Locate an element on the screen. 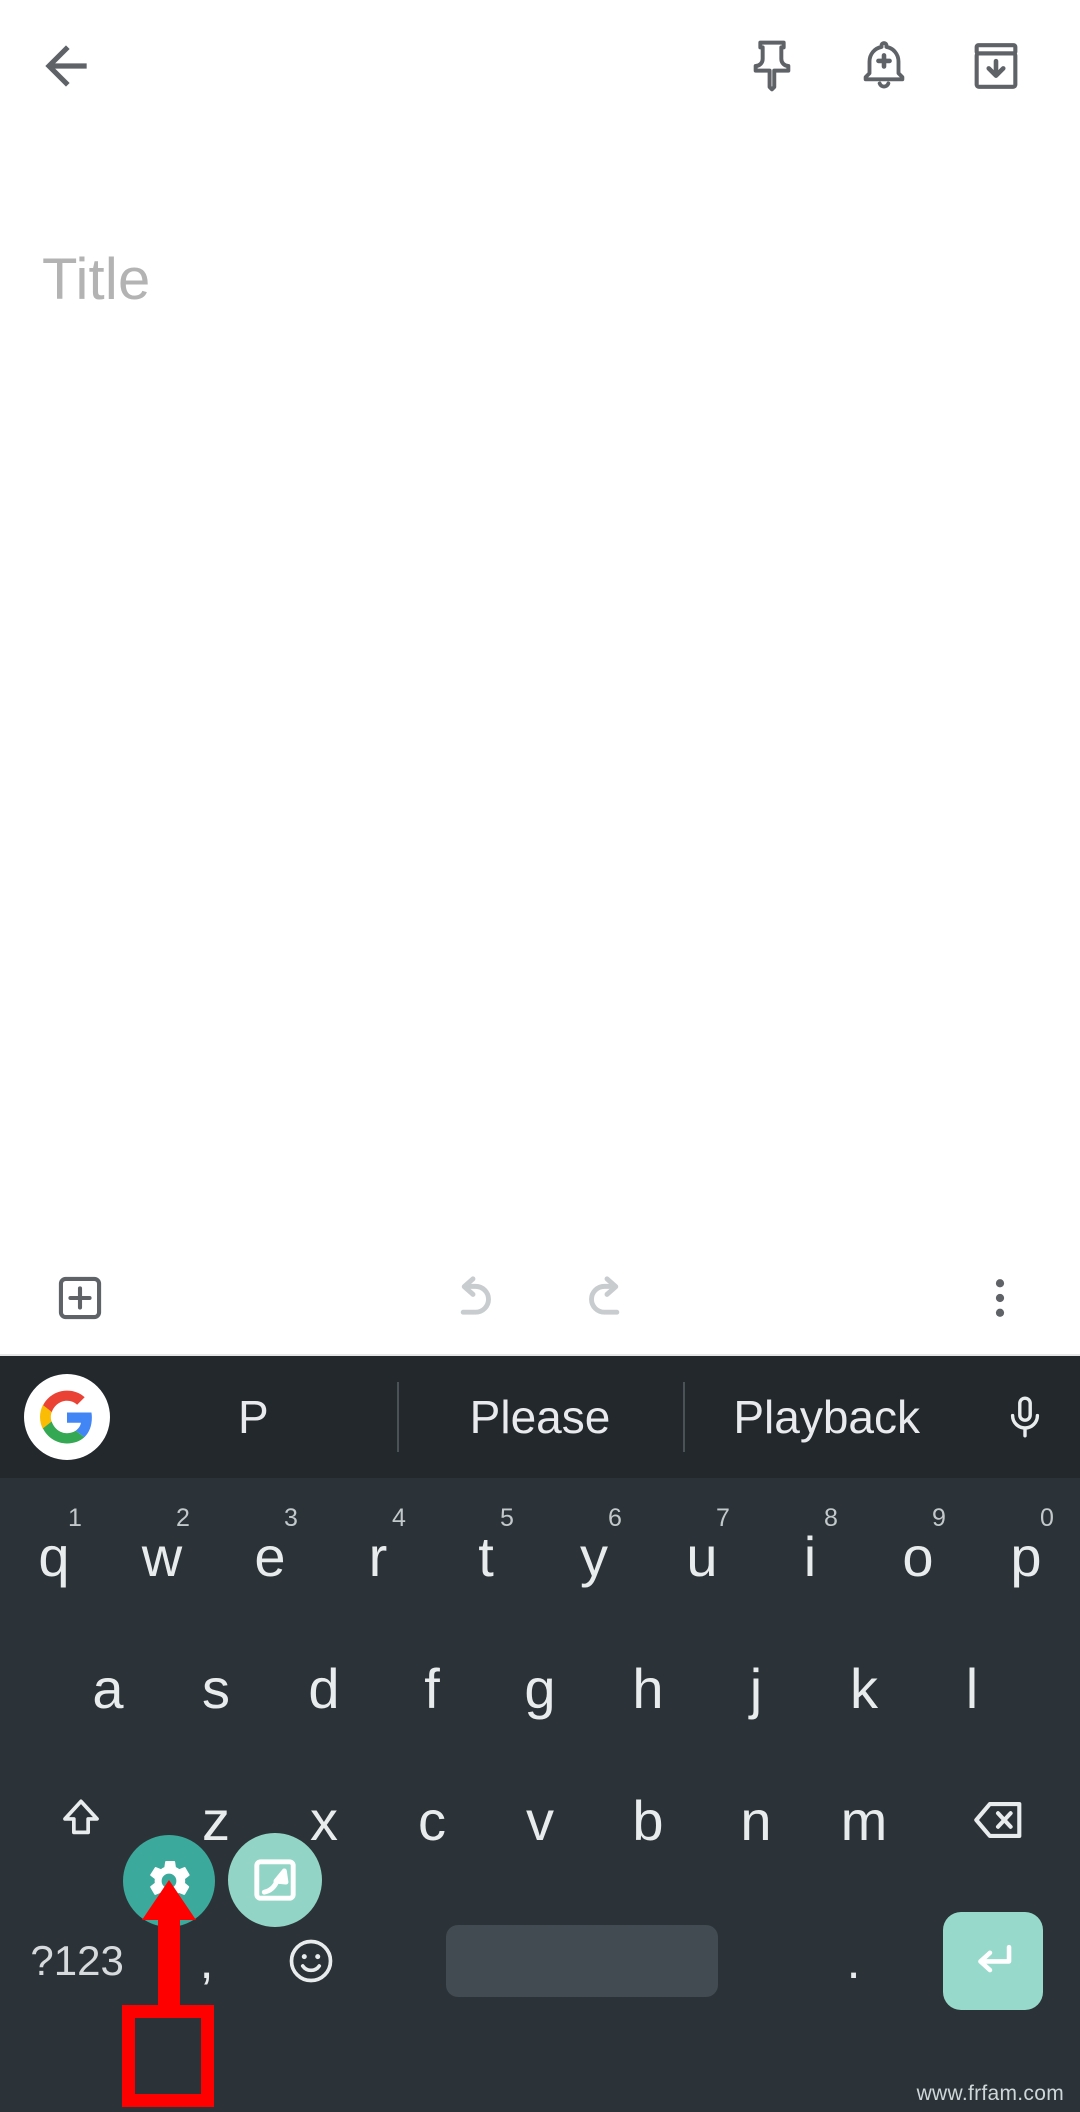  key-t: 5 t is located at coordinates (486, 1556).